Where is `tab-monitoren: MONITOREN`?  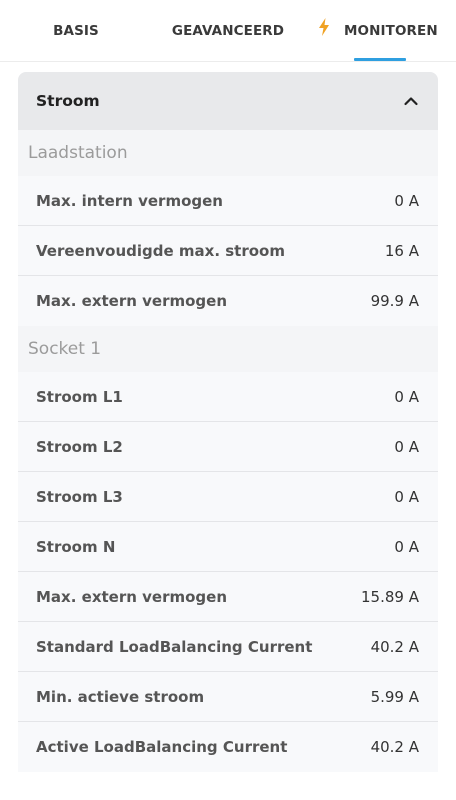
tab-monitoren: MONITOREN is located at coordinates (383, 31).